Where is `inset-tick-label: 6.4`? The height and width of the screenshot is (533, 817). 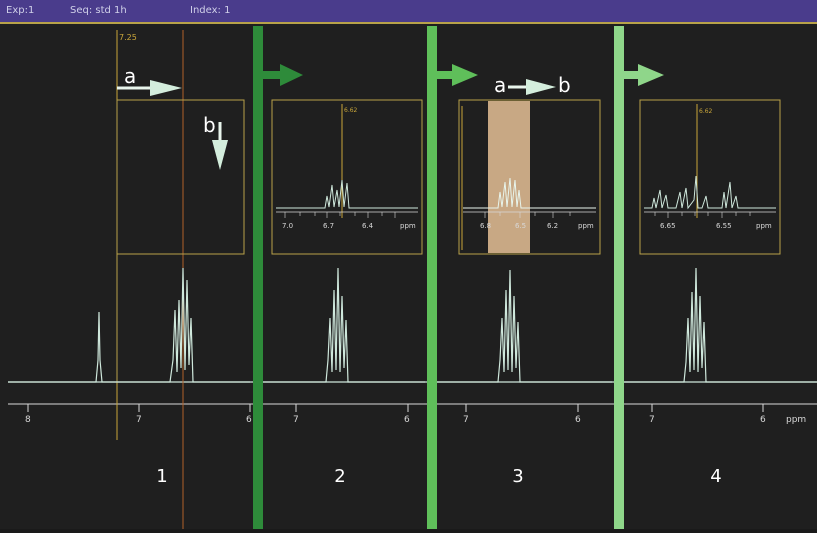
inset-tick-label: 6.4 is located at coordinates (368, 226).